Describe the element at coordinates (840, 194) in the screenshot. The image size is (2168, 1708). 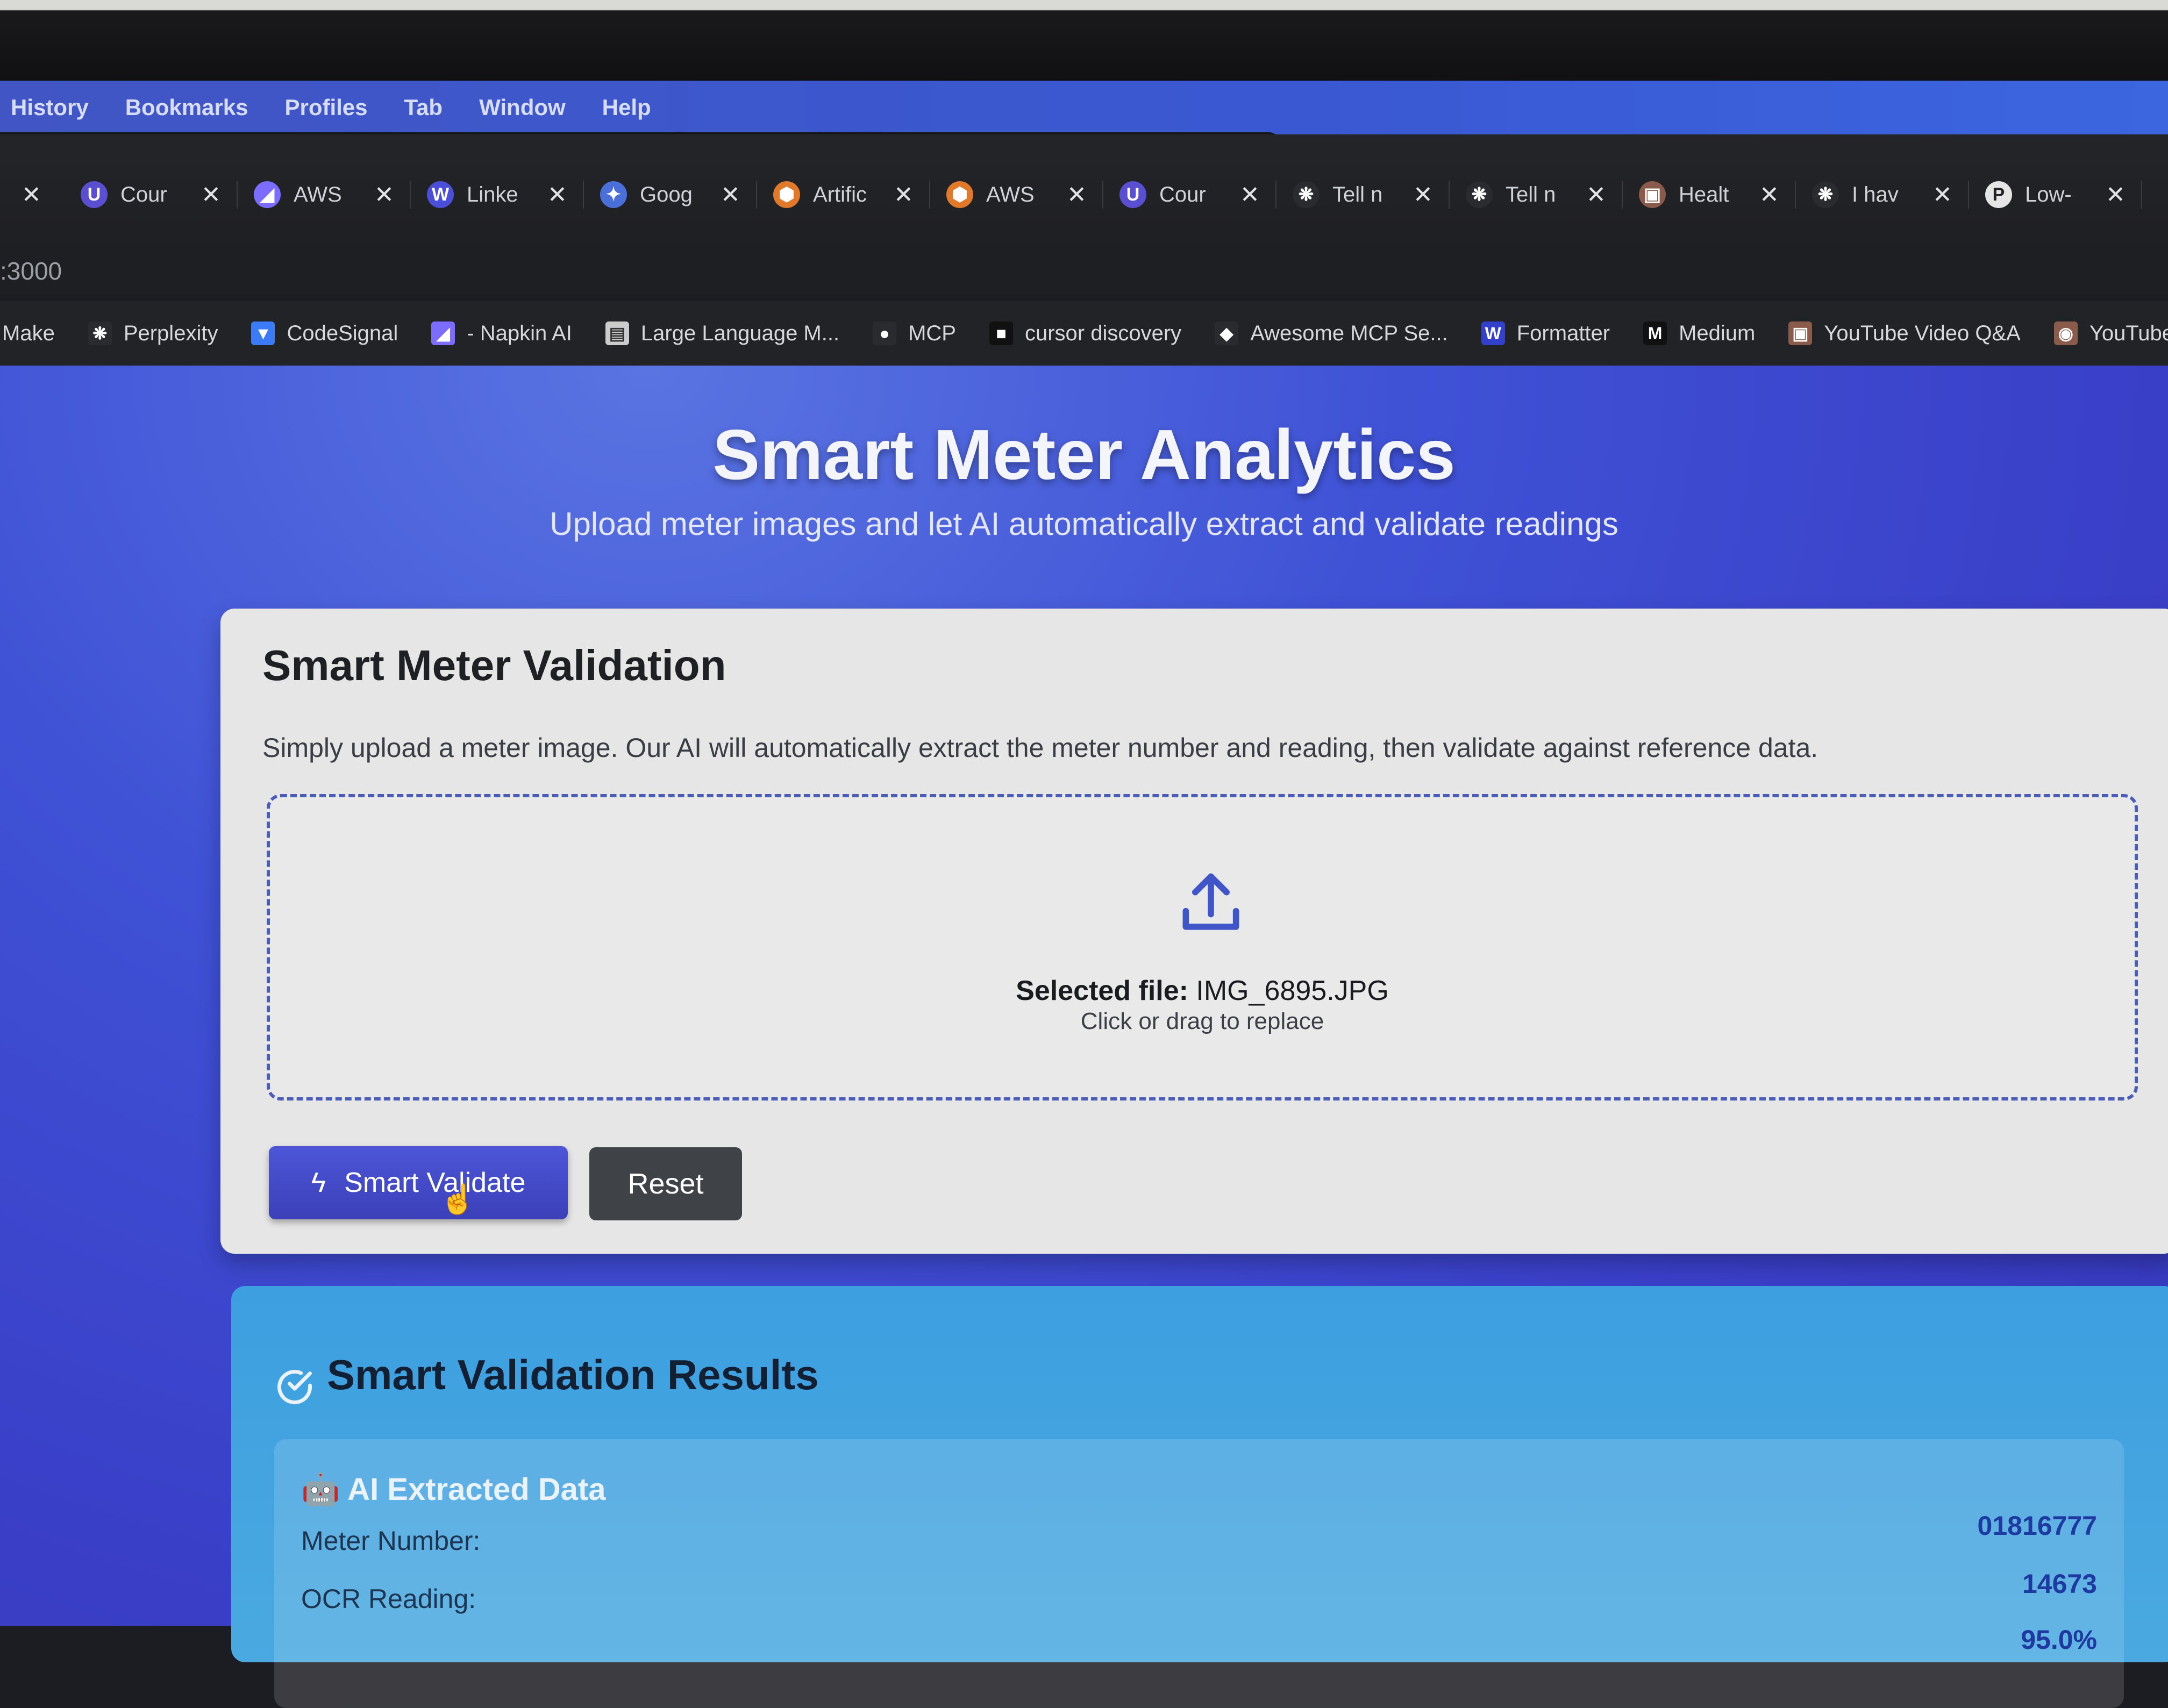
I see `tab-label: Artific` at that location.